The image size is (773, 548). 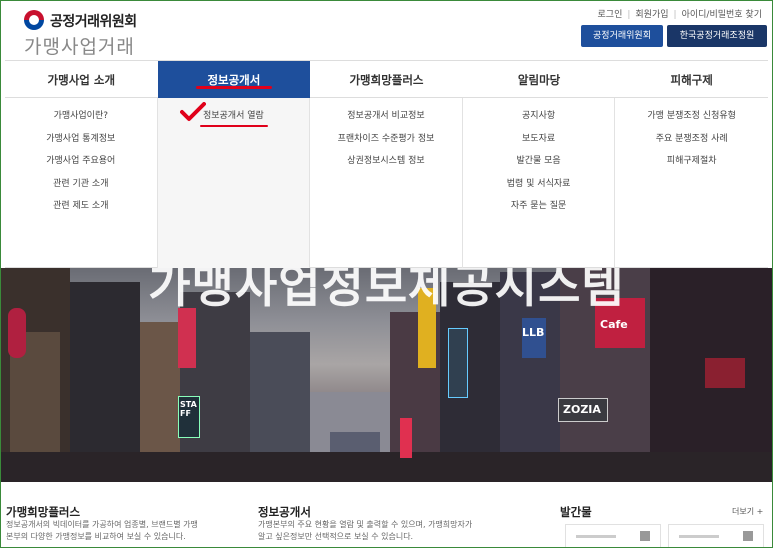 I want to click on submenu-faq: 자주 묻는 질문, so click(x=539, y=211).